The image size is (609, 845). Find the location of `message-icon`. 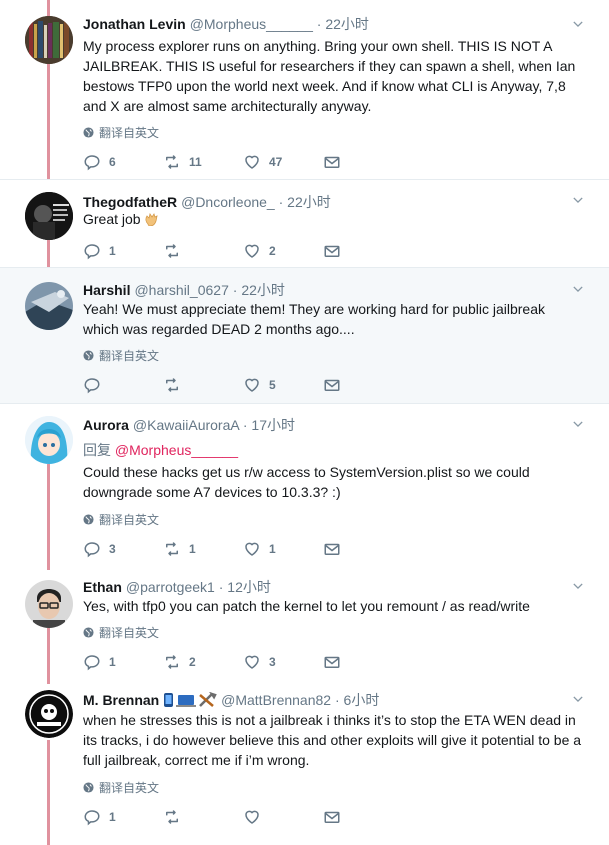

message-icon is located at coordinates (332, 549).